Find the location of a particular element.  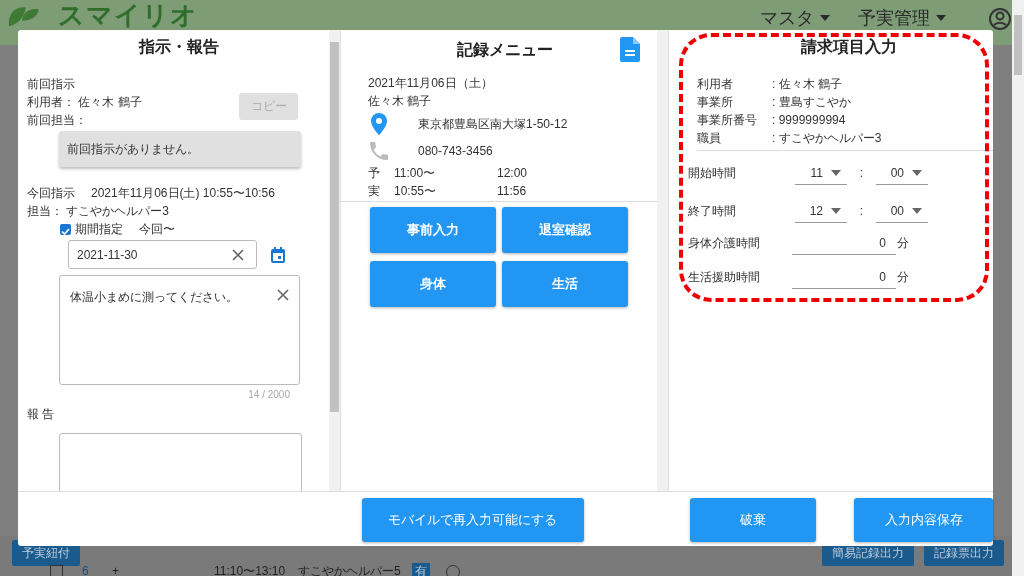

panel-title: 記録メニュー is located at coordinates (504, 50).